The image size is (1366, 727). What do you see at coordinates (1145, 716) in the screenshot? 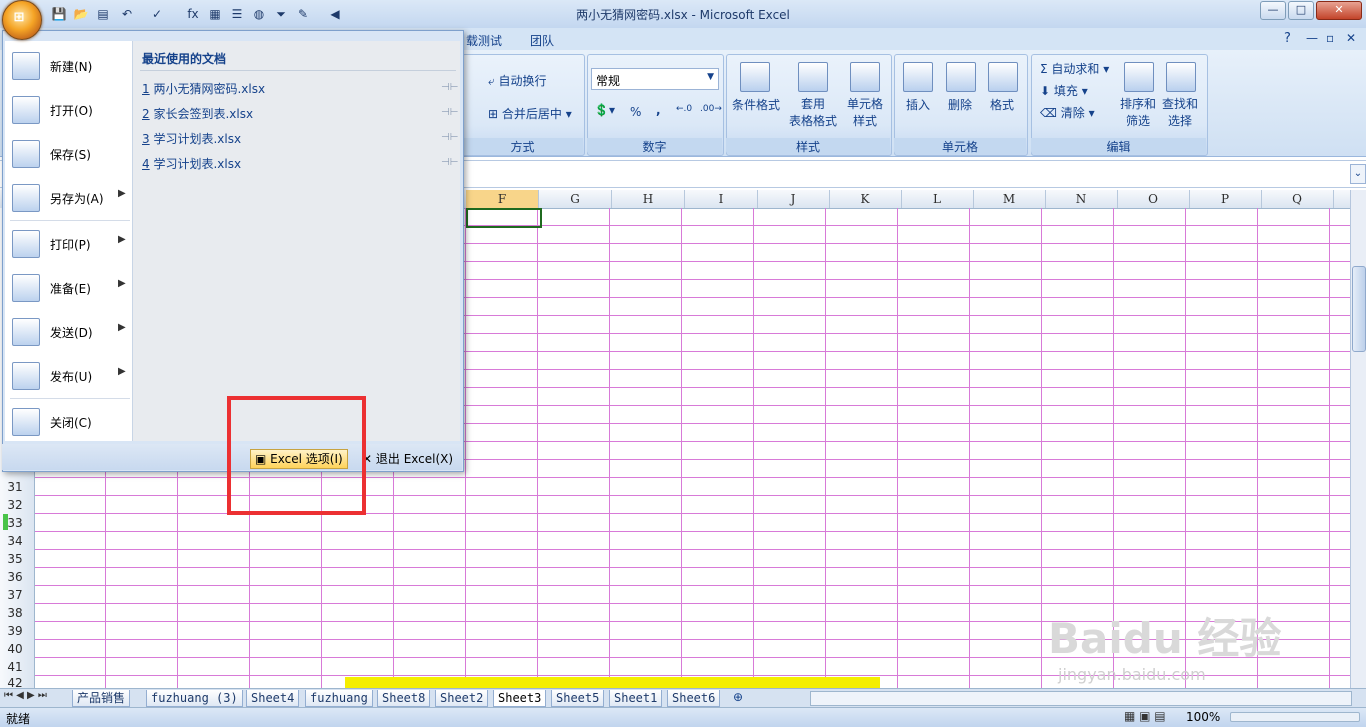
I see `view-mode-icon: ▦ ▣ ▤` at bounding box center [1145, 716].